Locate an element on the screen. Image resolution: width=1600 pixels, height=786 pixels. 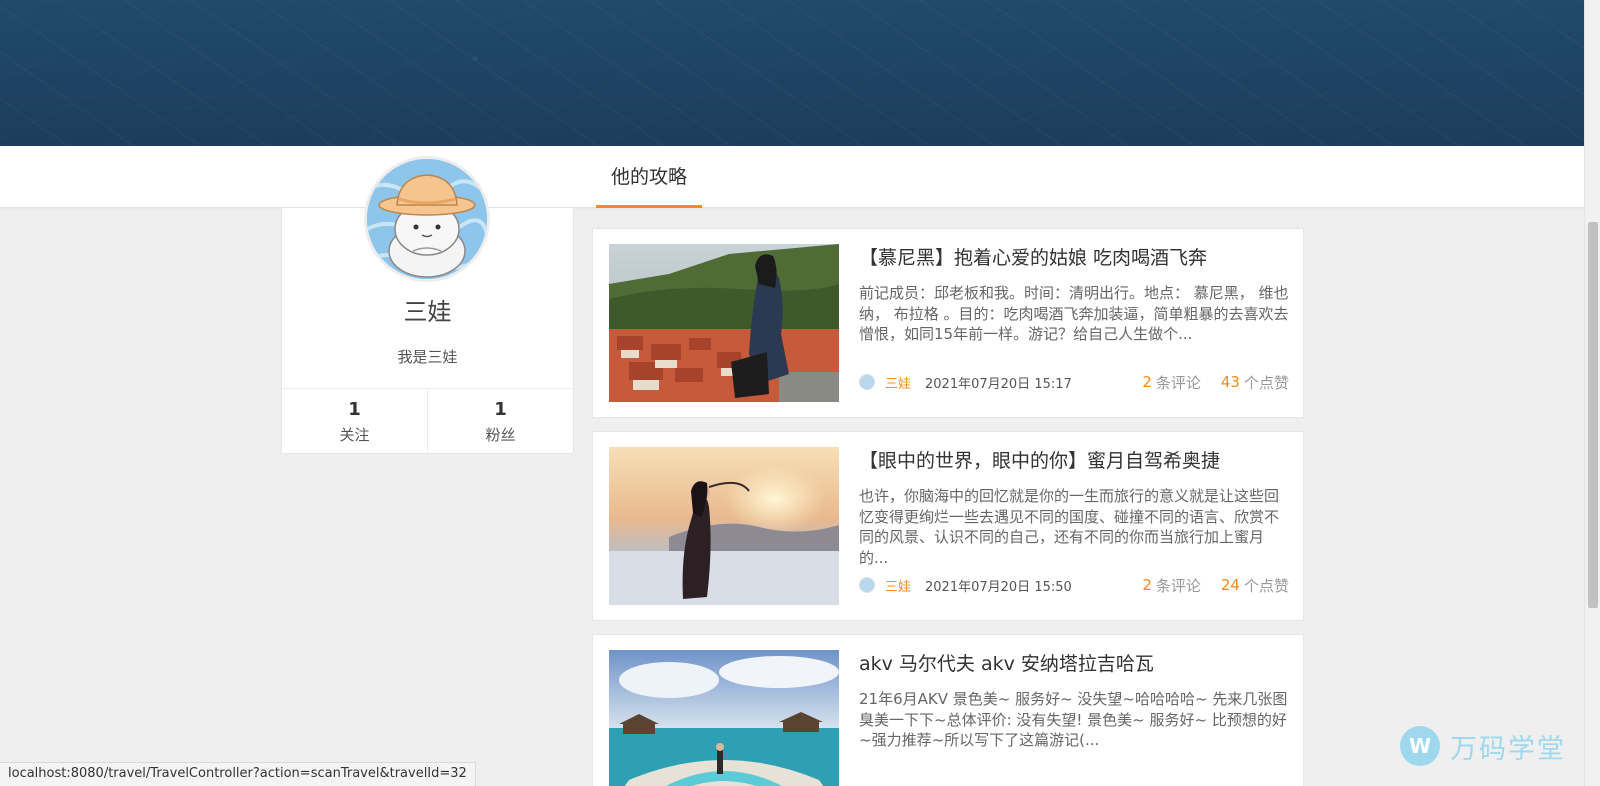
followers-label: 粉丝 is located at coordinates (500, 435).